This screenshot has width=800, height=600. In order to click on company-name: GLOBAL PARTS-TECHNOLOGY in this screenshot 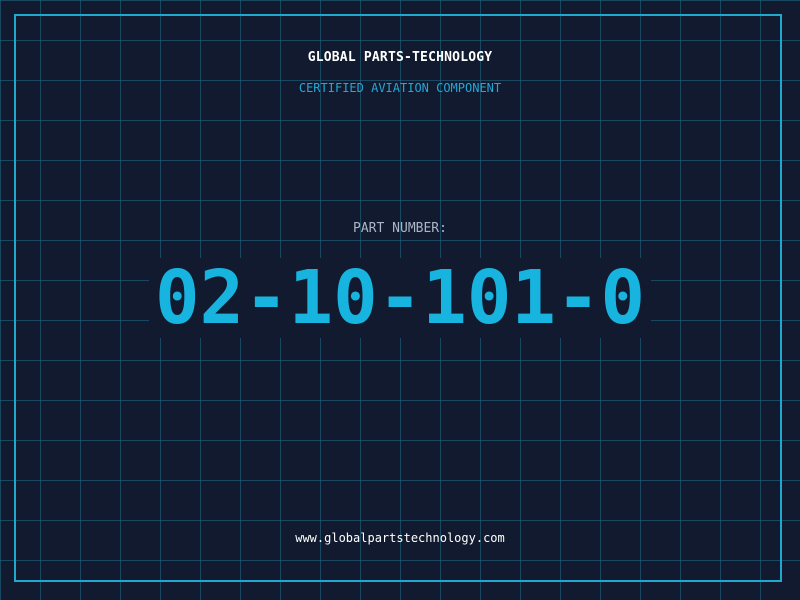, I will do `click(400, 57)`.